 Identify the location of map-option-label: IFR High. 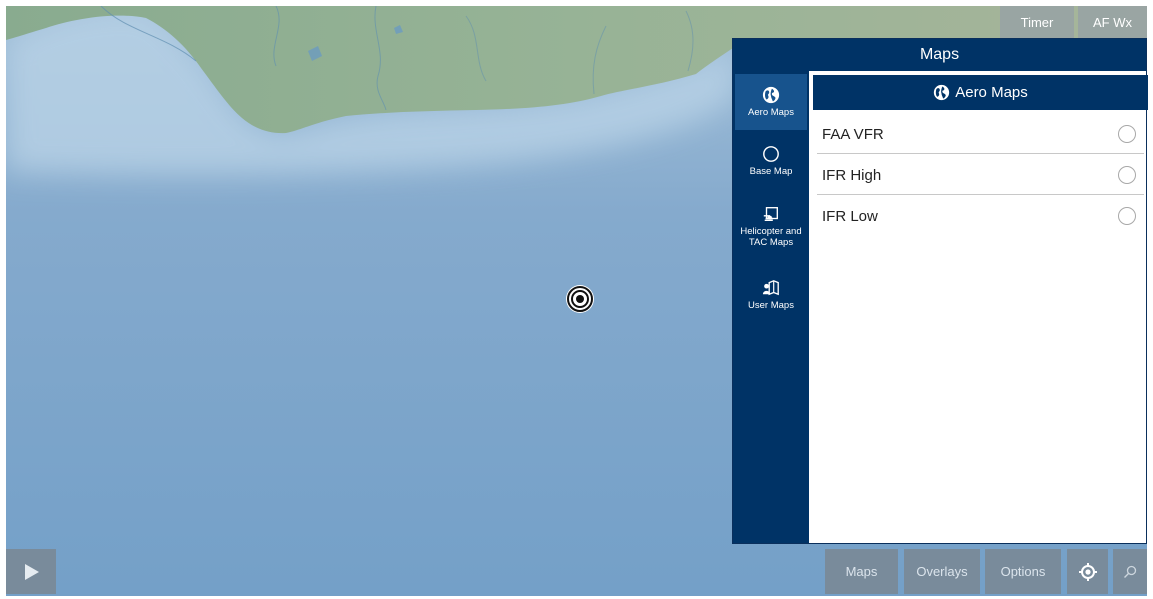
(852, 175).